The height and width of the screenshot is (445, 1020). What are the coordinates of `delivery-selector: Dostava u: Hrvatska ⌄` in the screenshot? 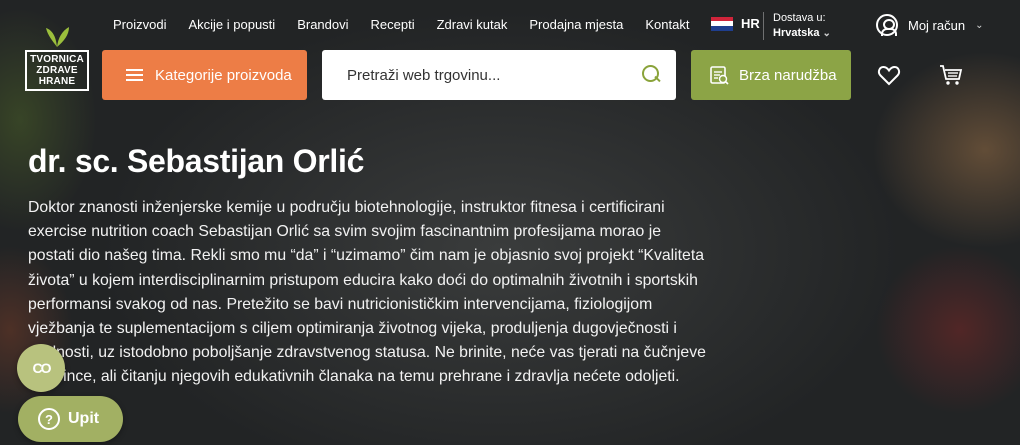 It's located at (802, 26).